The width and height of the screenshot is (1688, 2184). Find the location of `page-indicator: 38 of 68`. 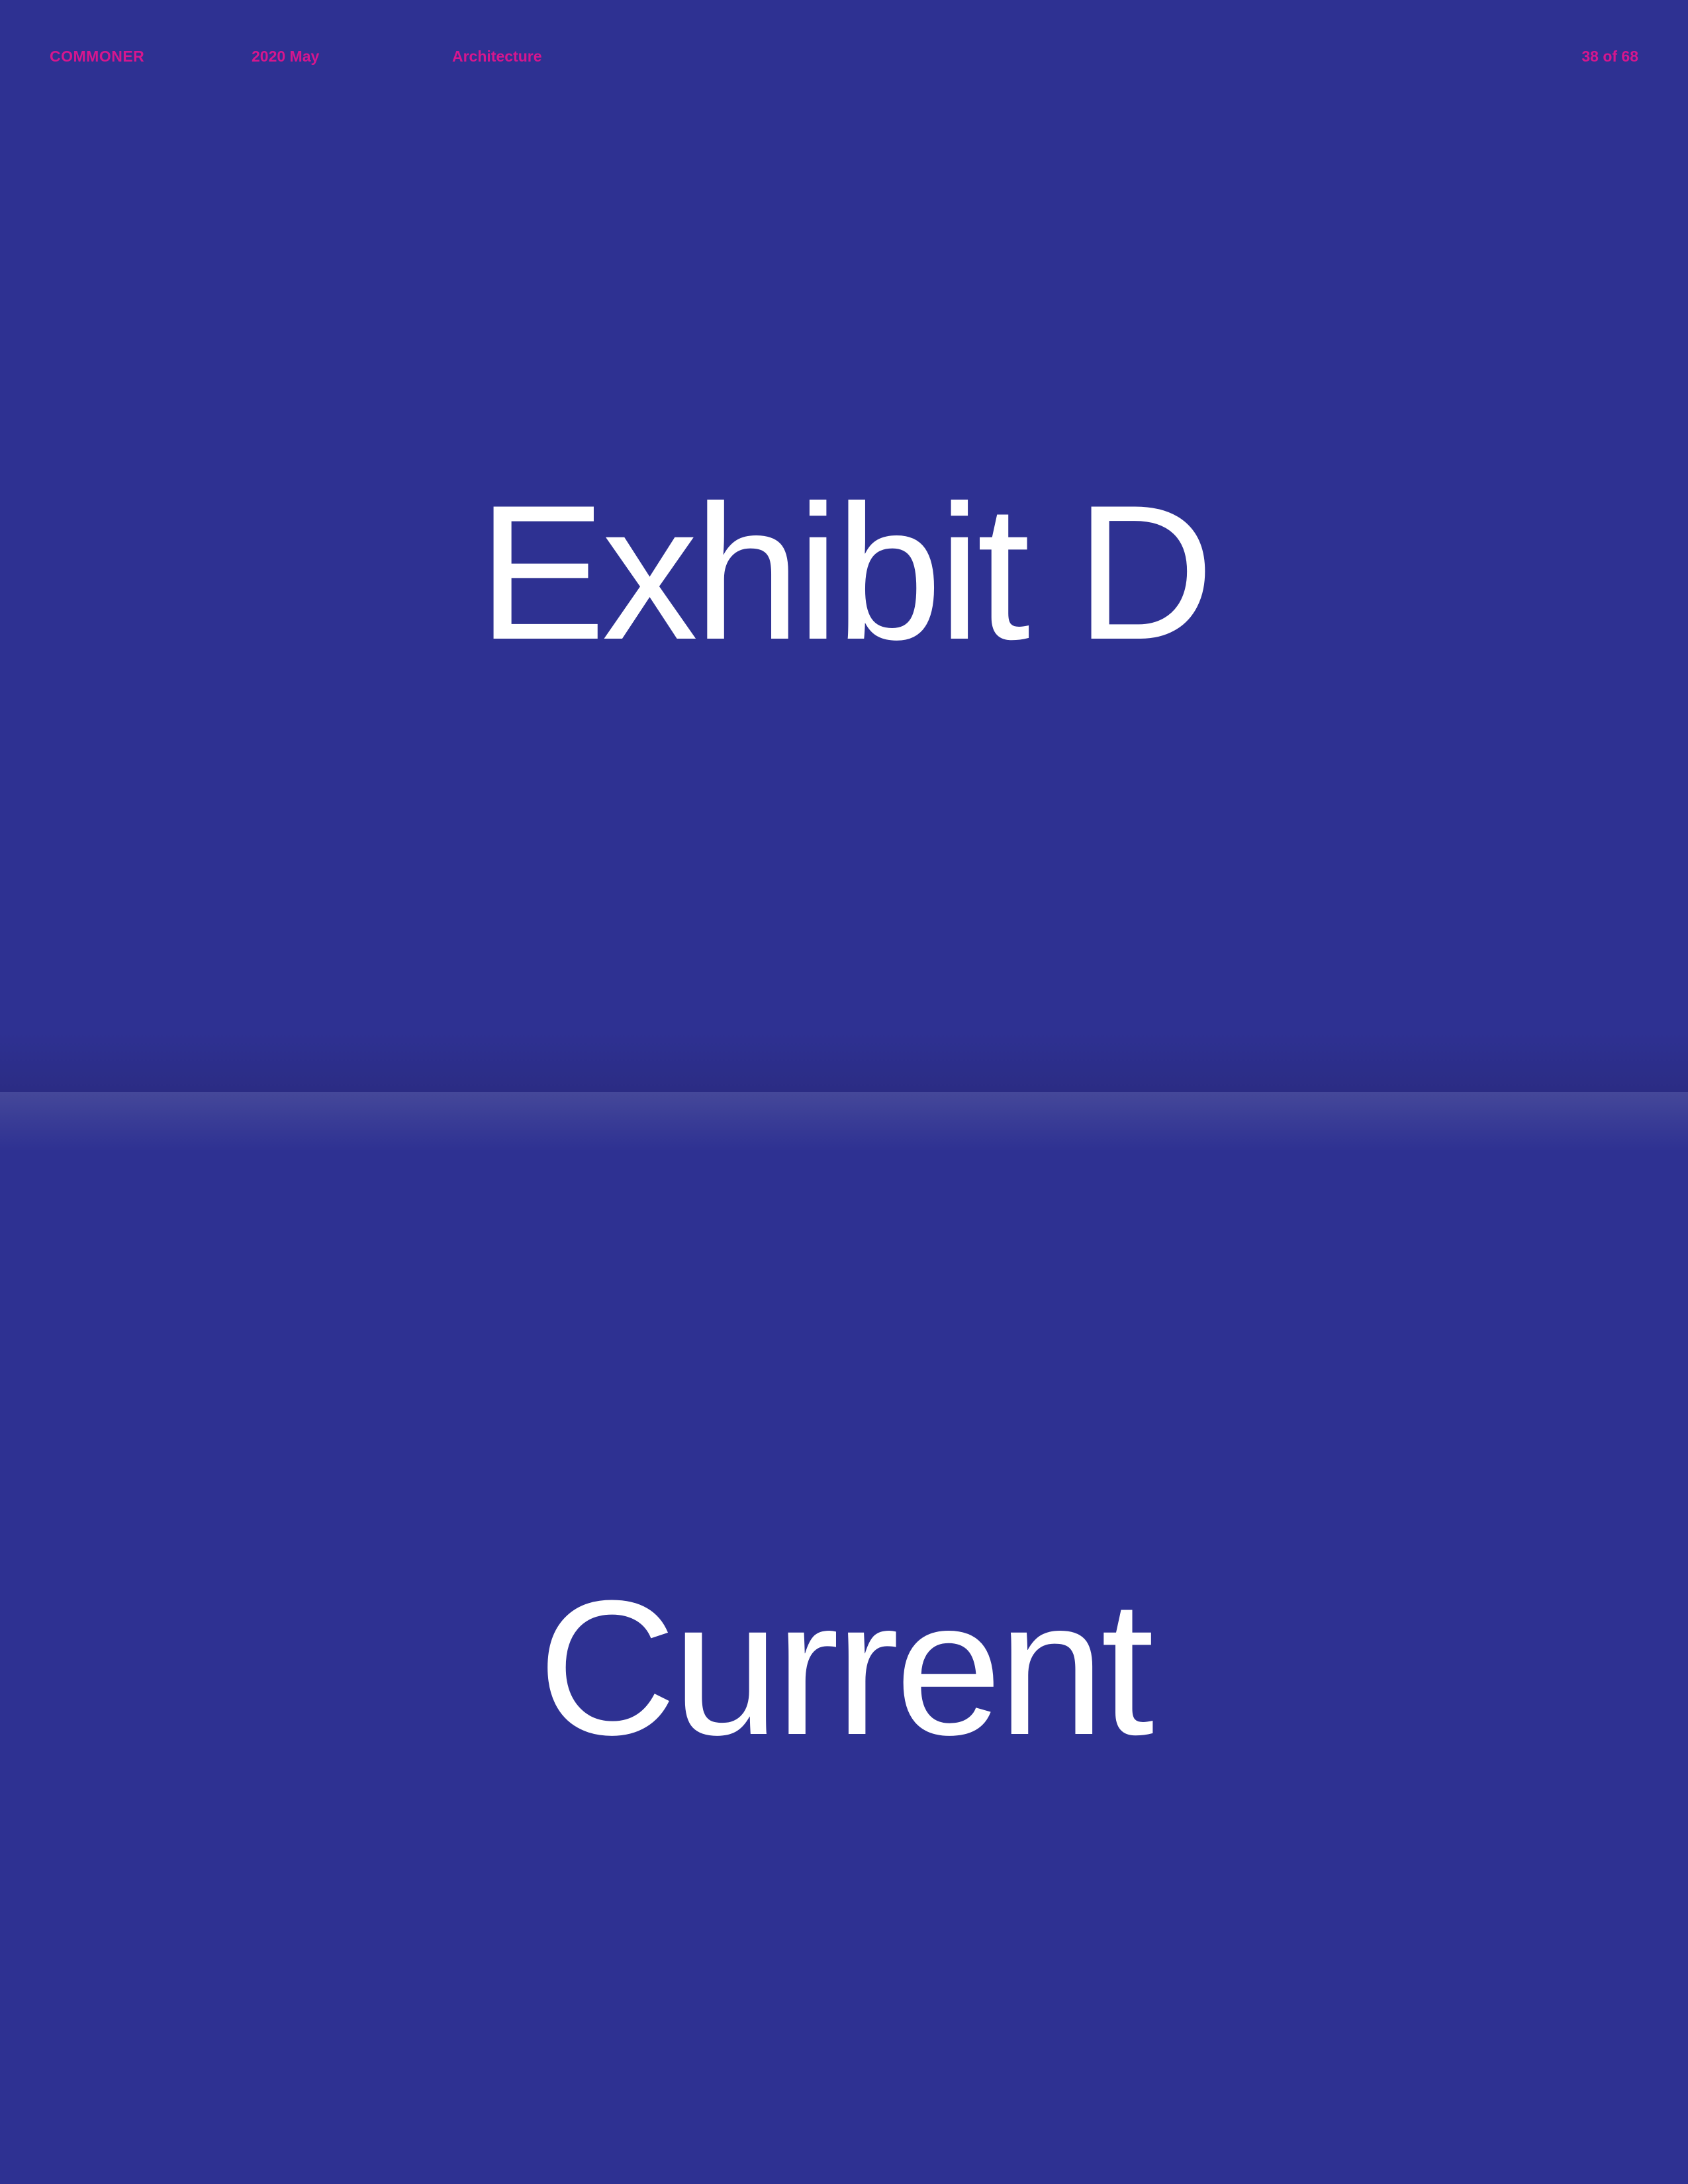

page-indicator: 38 of 68 is located at coordinates (1609, 57).